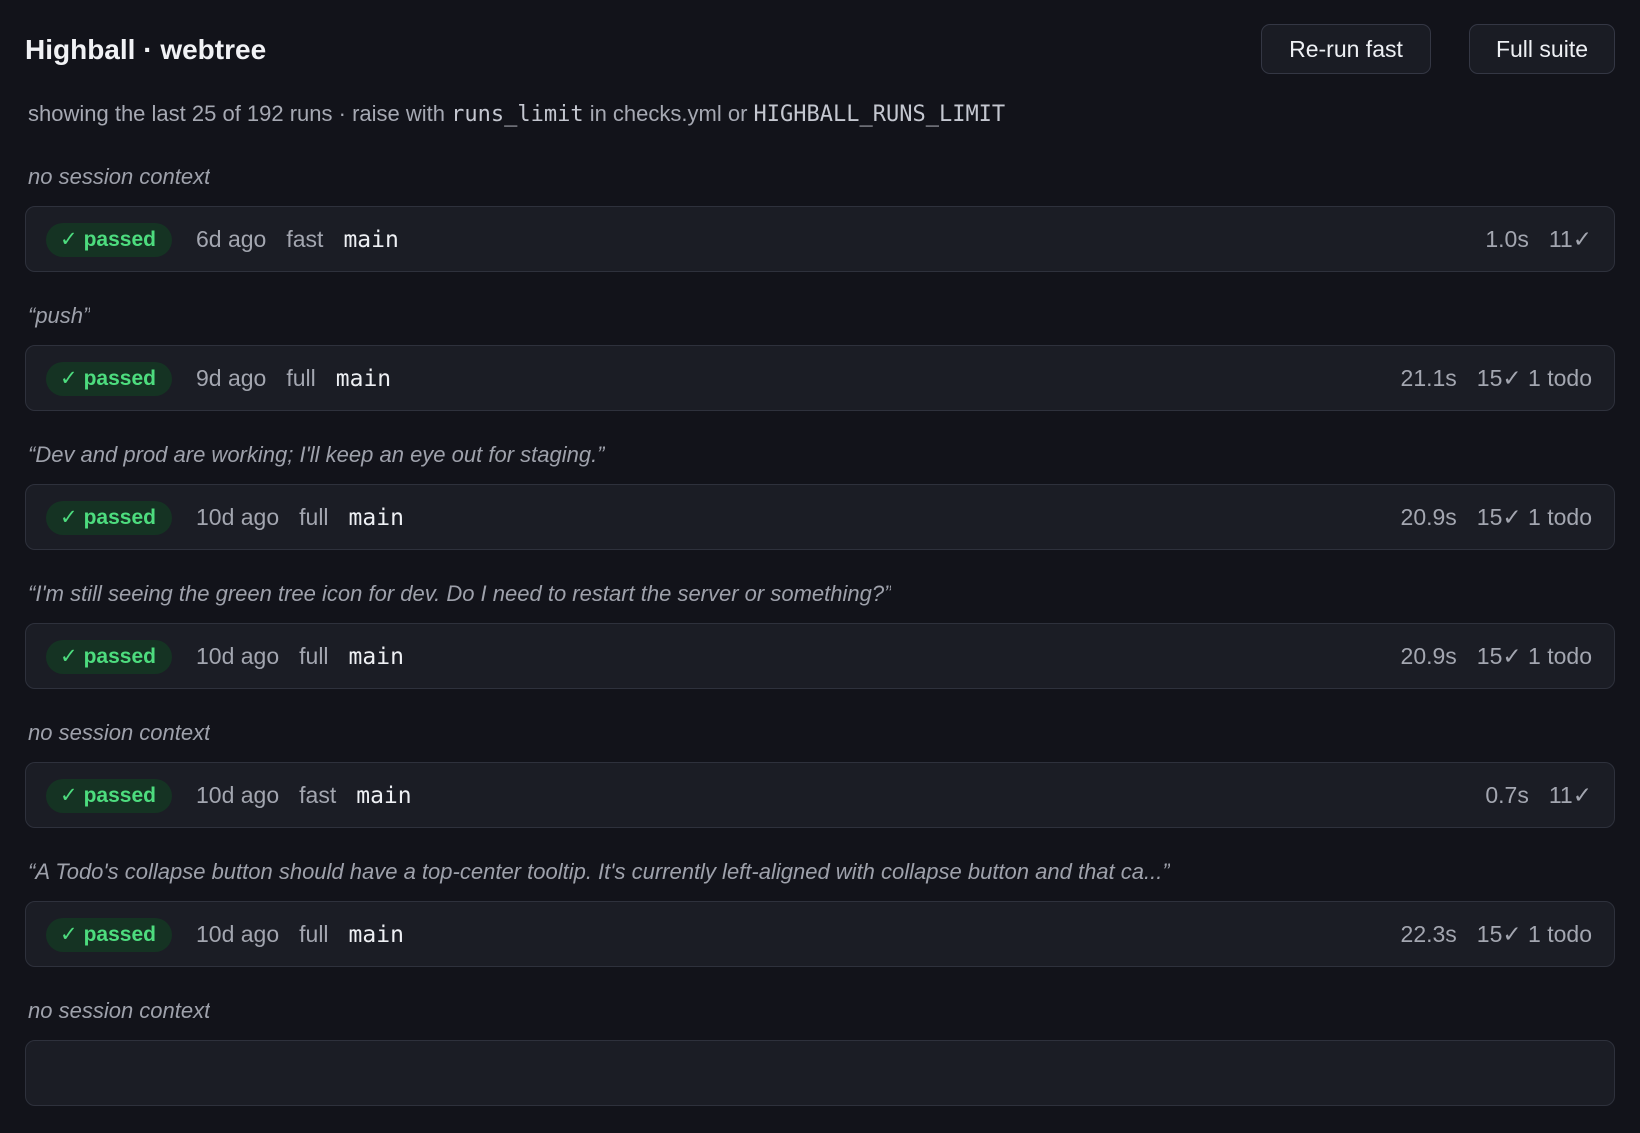 The height and width of the screenshot is (1133, 1640). What do you see at coordinates (1538, 795) in the screenshot?
I see `run-stats: 0.7s 11✓` at bounding box center [1538, 795].